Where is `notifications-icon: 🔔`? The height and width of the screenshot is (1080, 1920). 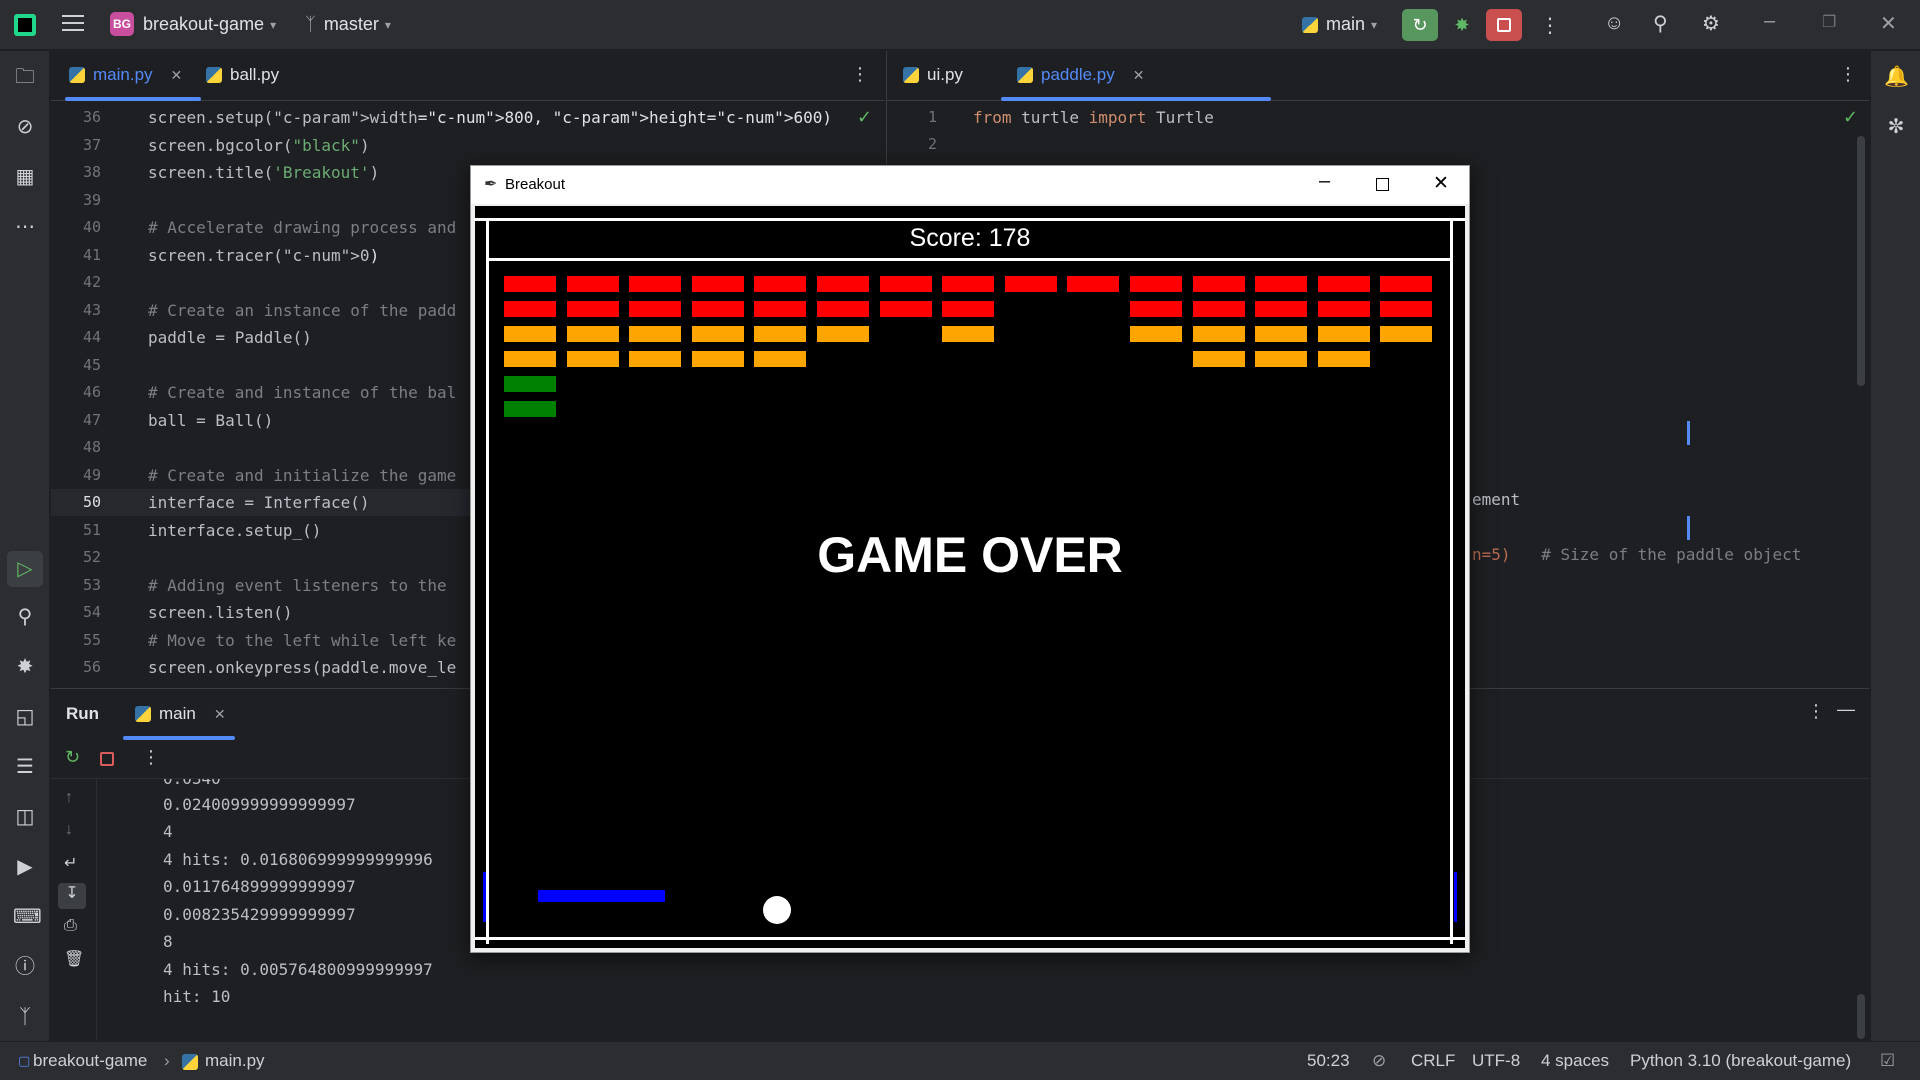 notifications-icon: 🔔 is located at coordinates (1896, 77).